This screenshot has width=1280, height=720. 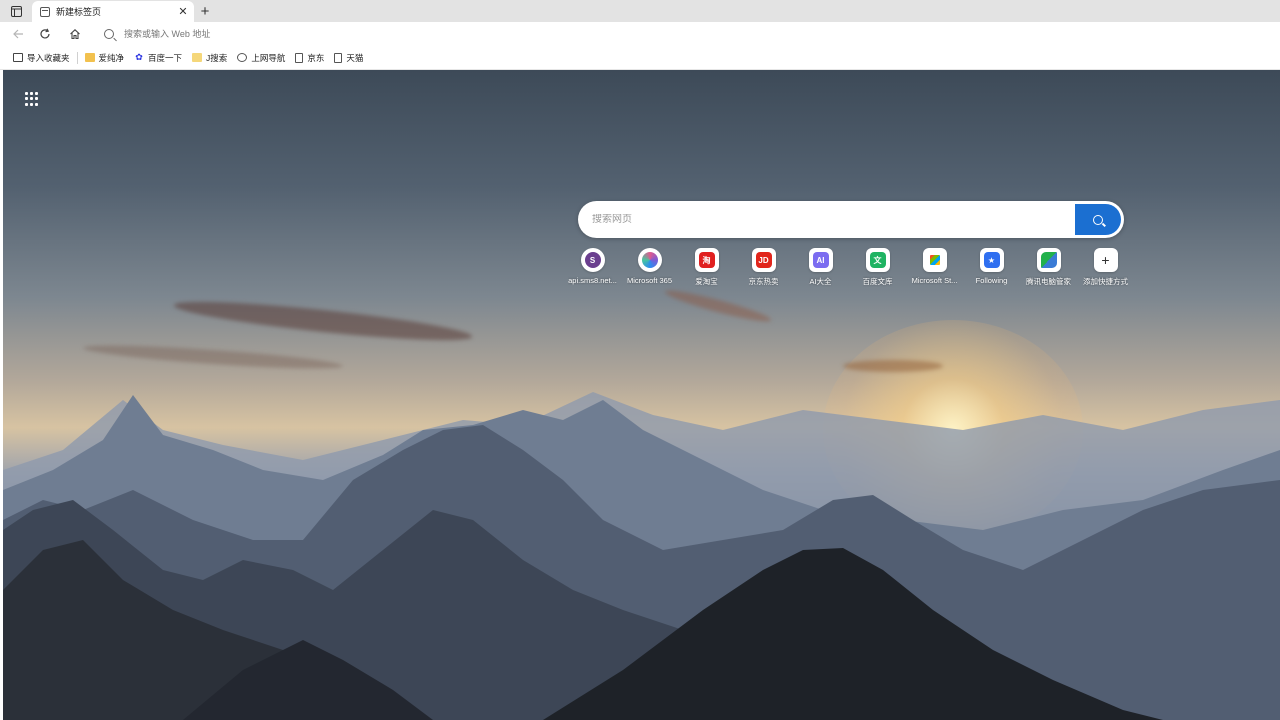 What do you see at coordinates (45, 11) in the screenshot?
I see `new-tab-page-icon` at bounding box center [45, 11].